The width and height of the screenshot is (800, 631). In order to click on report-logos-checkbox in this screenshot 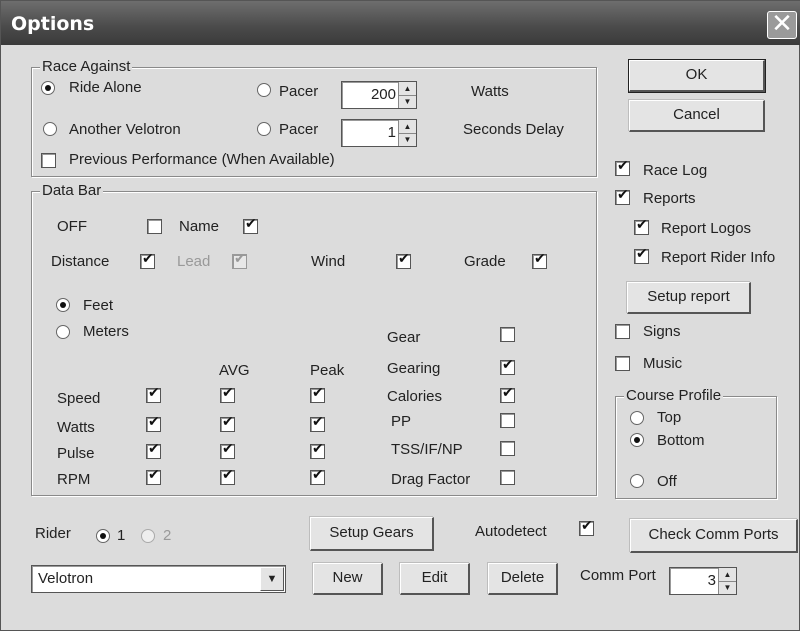, I will do `click(641, 226)`.